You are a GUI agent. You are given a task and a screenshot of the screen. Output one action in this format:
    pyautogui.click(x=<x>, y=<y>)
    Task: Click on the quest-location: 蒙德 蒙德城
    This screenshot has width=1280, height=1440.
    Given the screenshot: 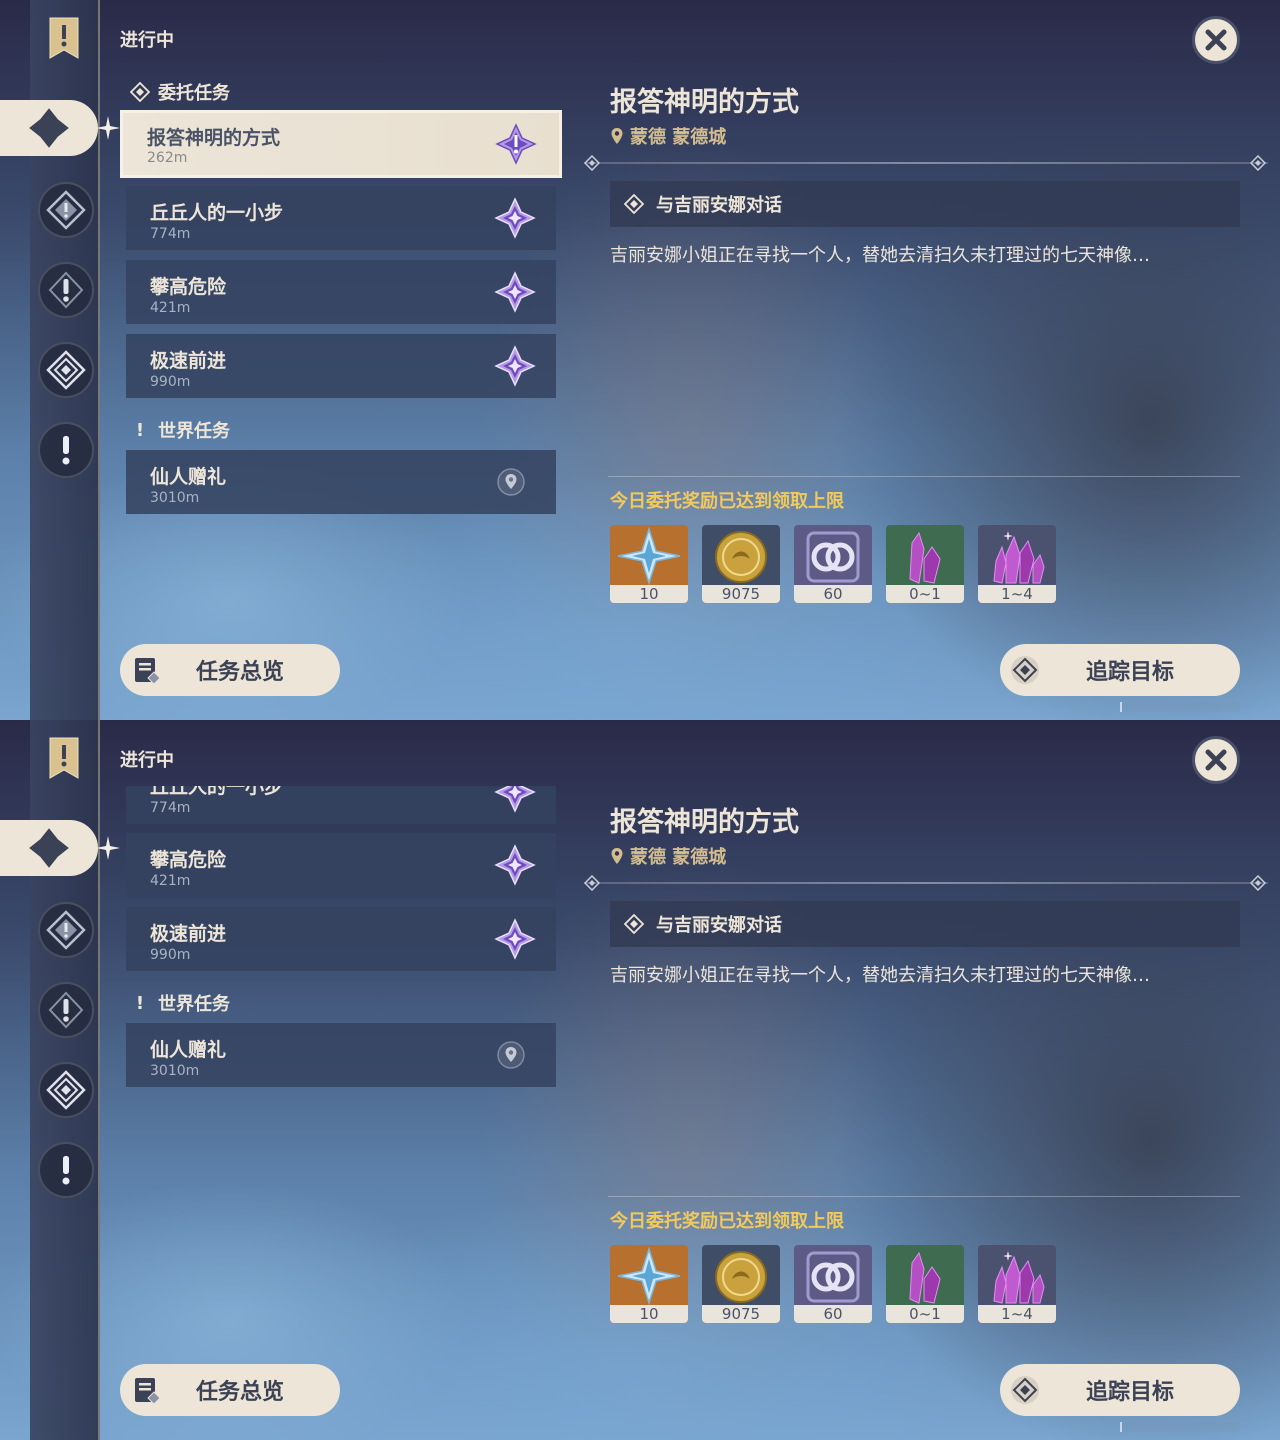 What is the action you would take?
    pyautogui.click(x=668, y=136)
    